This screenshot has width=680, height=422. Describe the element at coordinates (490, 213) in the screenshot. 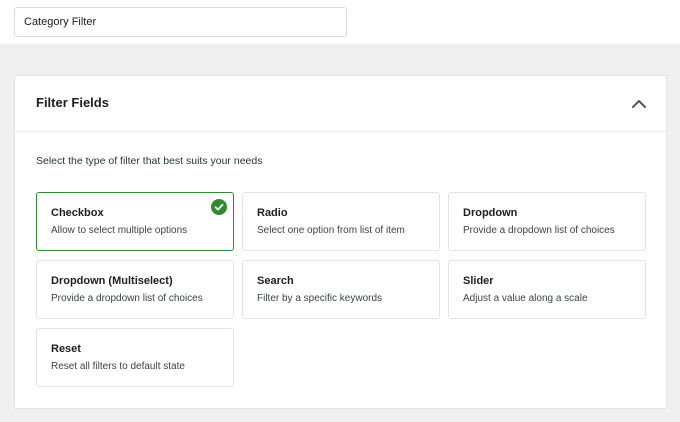

I see `card-title: Dropdown` at that location.